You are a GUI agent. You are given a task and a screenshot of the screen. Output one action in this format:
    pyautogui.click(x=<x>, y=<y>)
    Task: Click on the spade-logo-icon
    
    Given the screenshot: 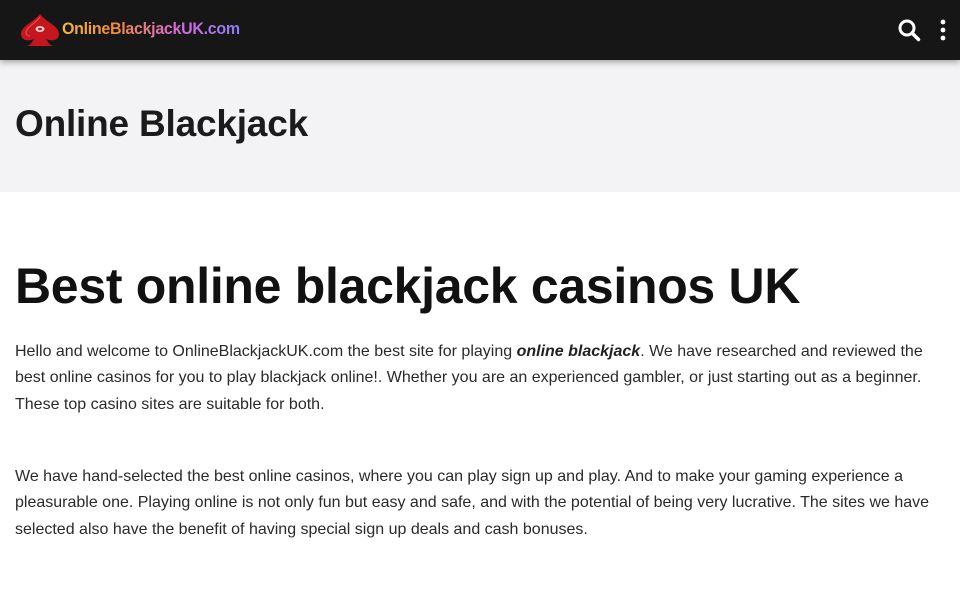 What is the action you would take?
    pyautogui.click(x=40, y=30)
    